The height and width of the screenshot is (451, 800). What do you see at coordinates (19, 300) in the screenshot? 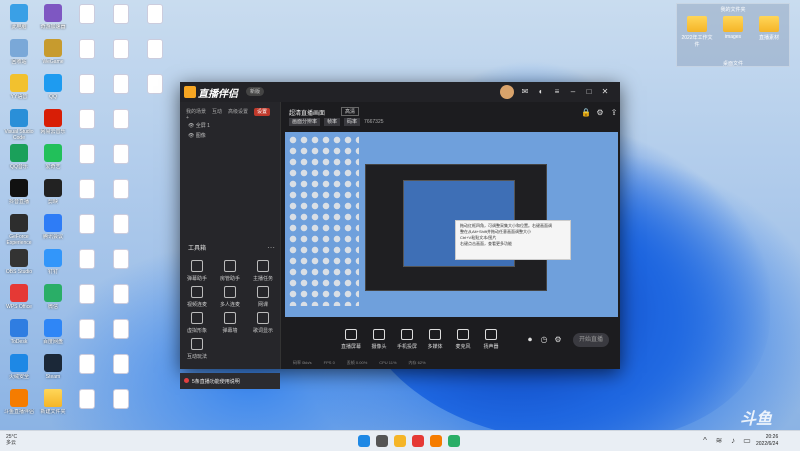
I see `desktop-icon: WPS Office` at bounding box center [19, 300].